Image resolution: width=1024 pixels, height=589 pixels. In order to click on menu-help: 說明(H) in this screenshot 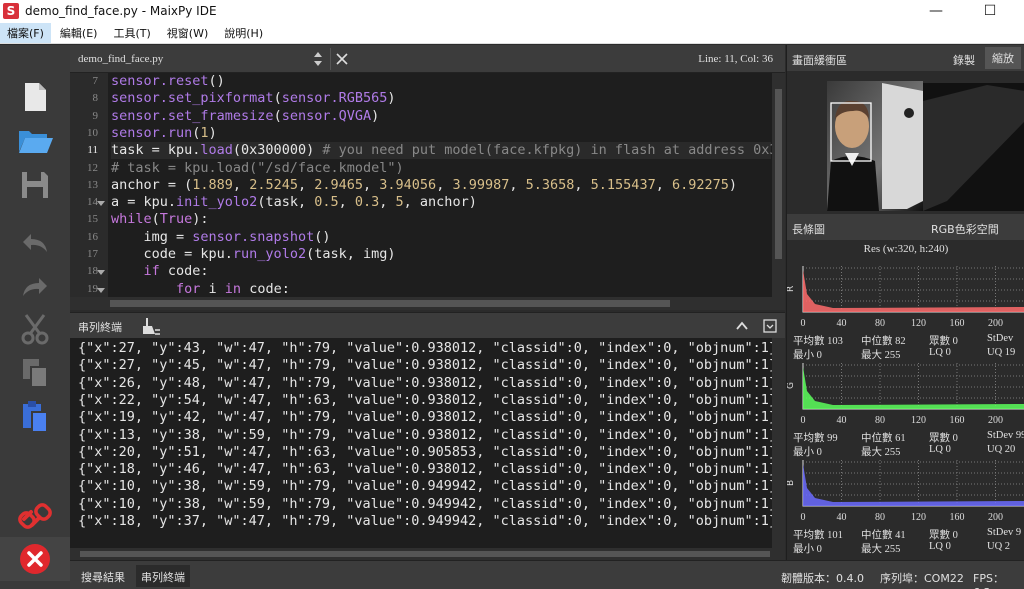, I will do `click(243, 33)`.